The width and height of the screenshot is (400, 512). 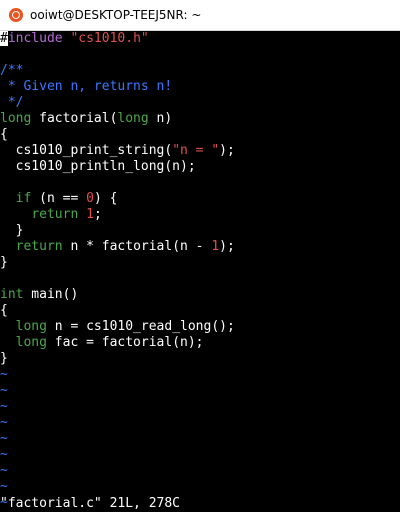 I want to click on vim-status-line: "factorial.c" 21L, 278C, so click(x=90, y=503).